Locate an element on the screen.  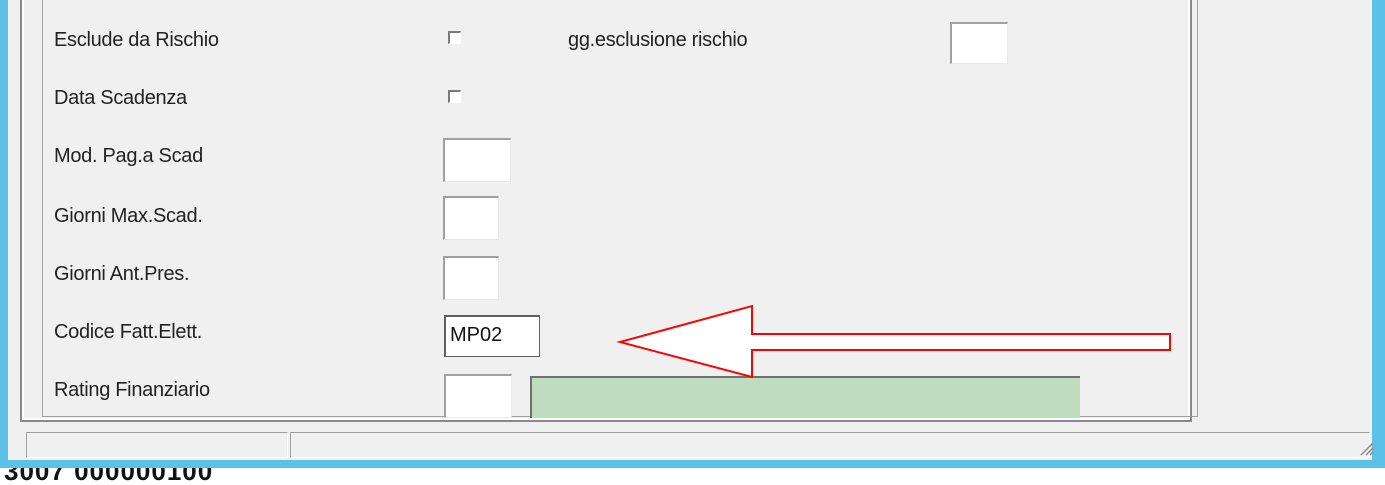
footer-text: 3007 000000100 is located at coordinates (692, 476).